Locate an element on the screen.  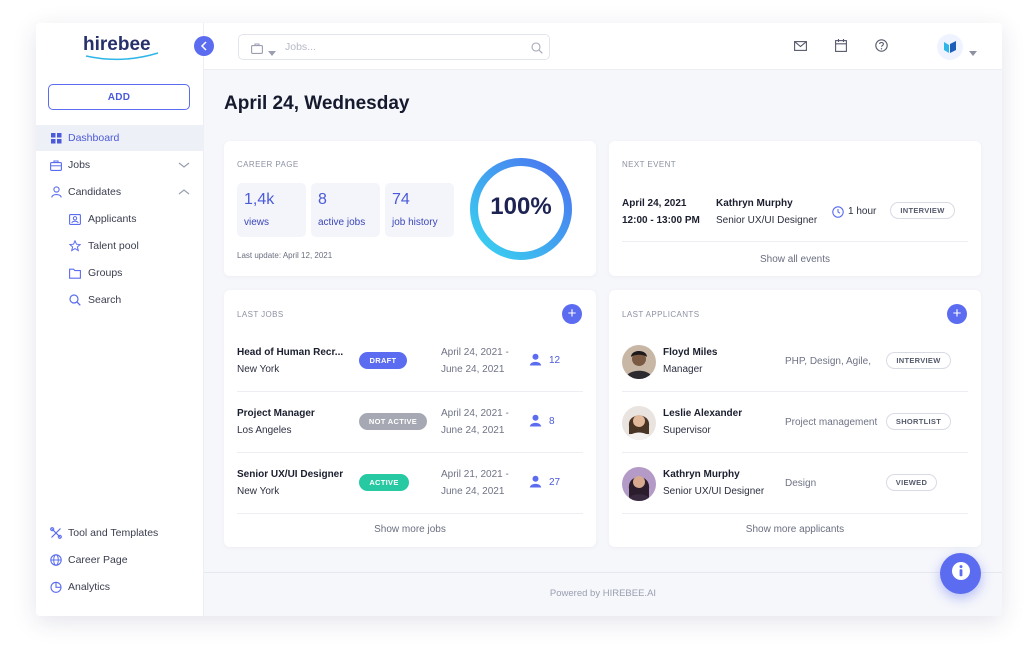
calendar-icon is located at coordinates (842, 46).